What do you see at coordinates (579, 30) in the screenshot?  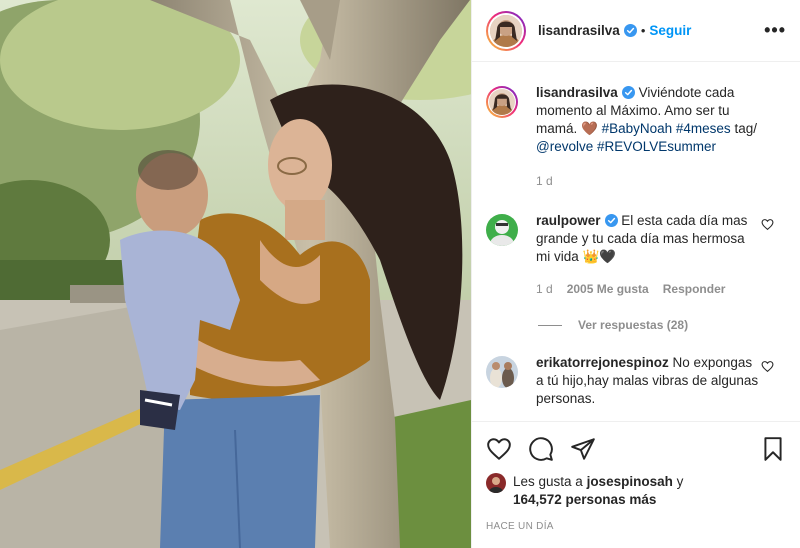 I see `author-username: lisandrasilva` at bounding box center [579, 30].